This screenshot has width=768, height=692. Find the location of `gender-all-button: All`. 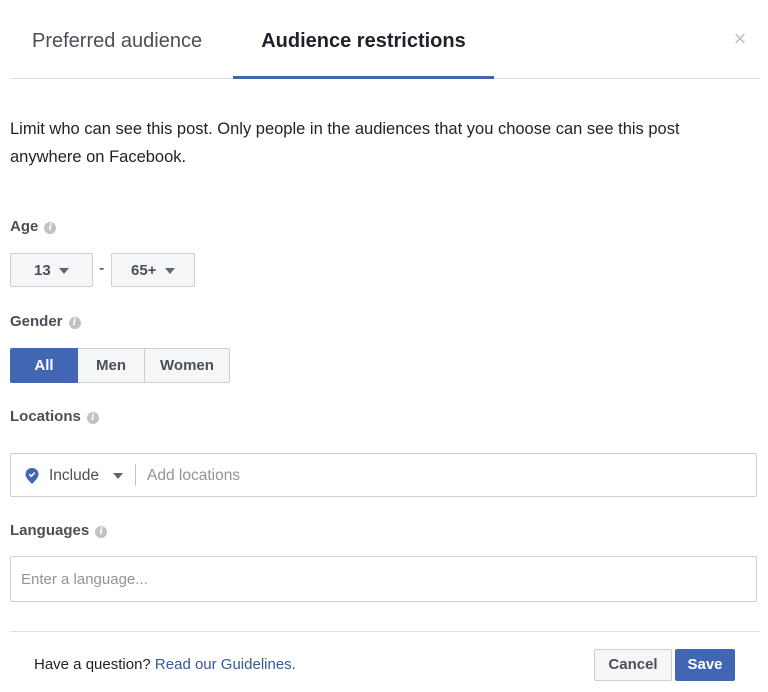

gender-all-button: All is located at coordinates (44, 365).